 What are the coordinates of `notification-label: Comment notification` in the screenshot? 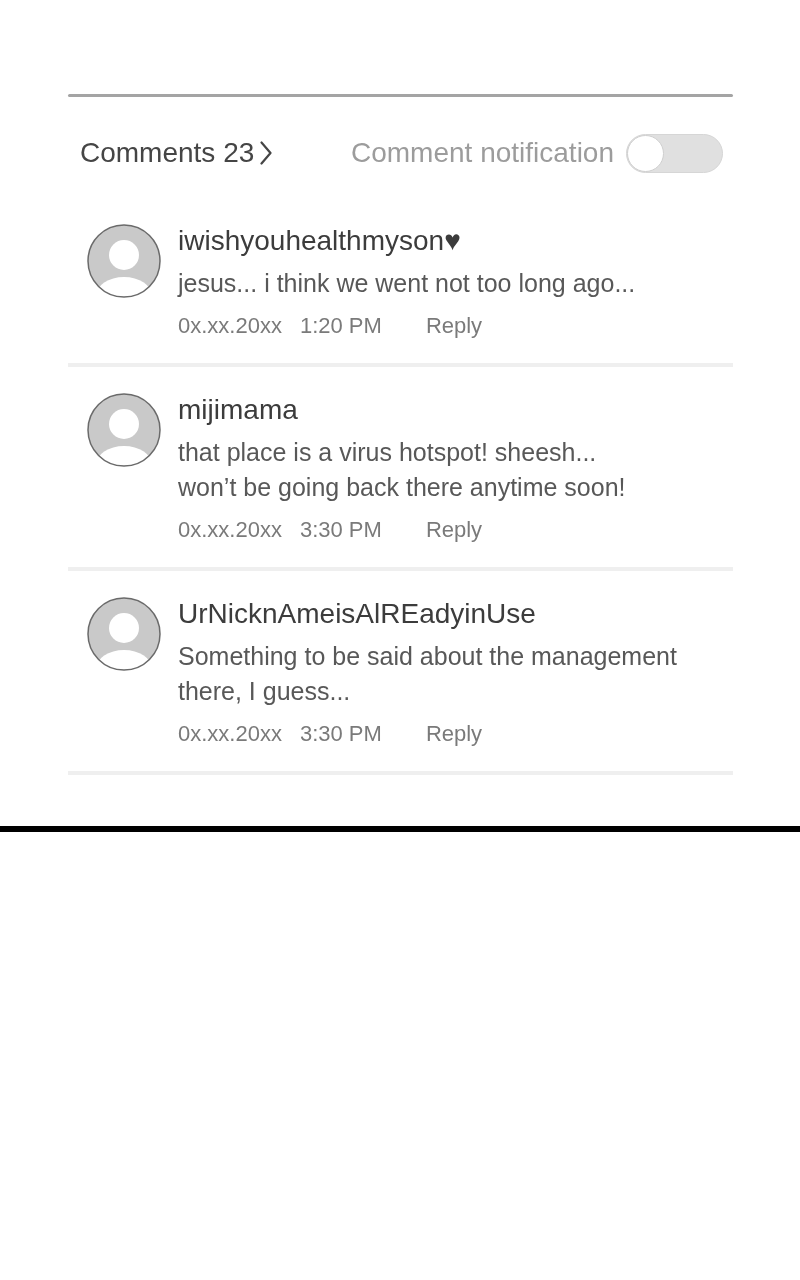 It's located at (482, 153).